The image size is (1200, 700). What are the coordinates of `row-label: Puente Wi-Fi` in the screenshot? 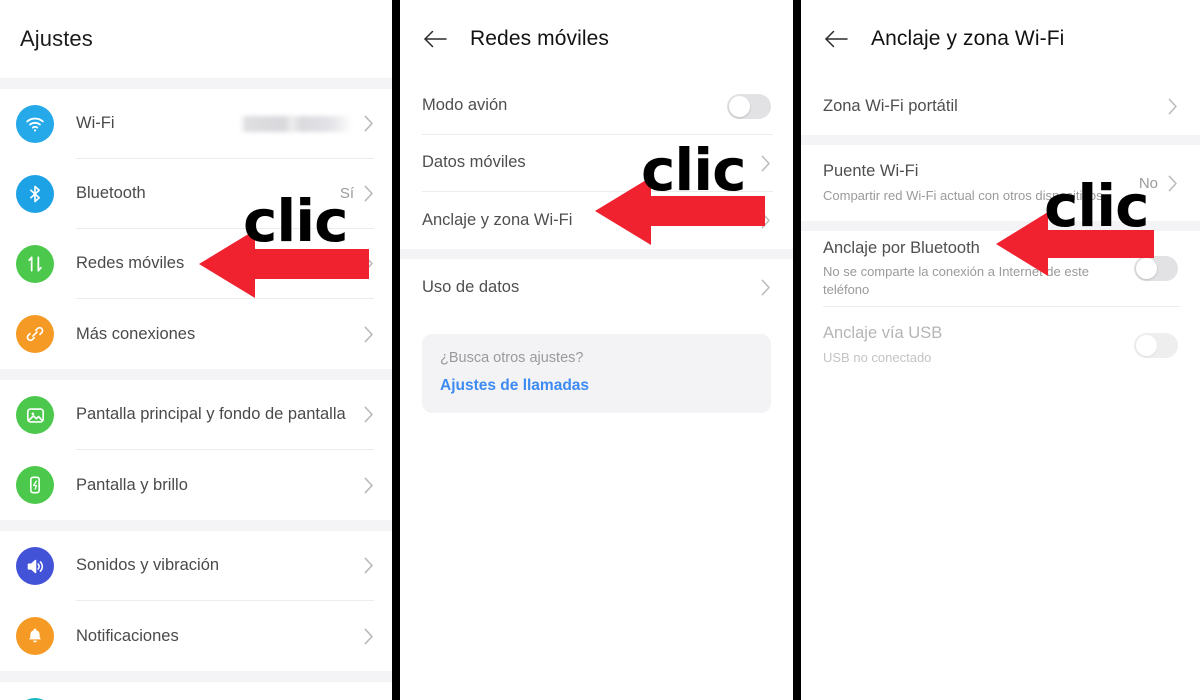 It's located at (871, 171).